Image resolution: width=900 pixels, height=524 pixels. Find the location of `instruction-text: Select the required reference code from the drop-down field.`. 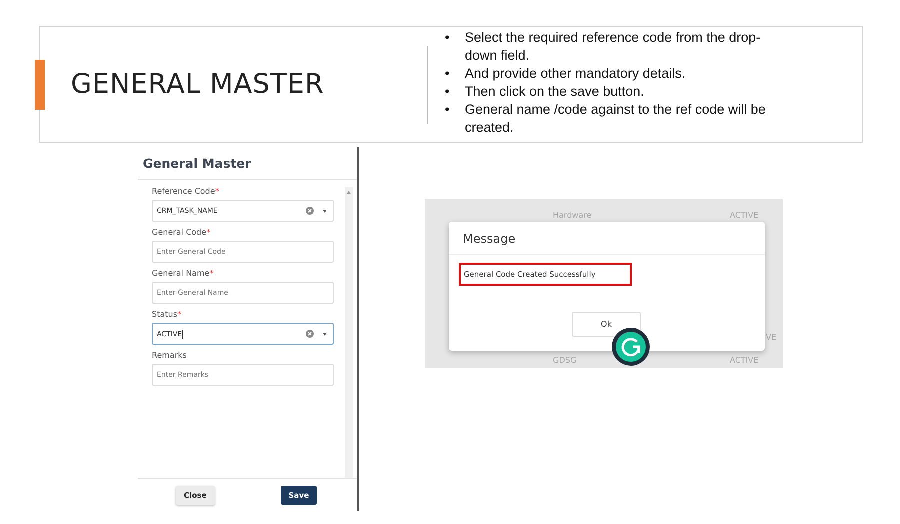

instruction-text: Select the required reference code from the drop-down field. is located at coordinates (613, 47).